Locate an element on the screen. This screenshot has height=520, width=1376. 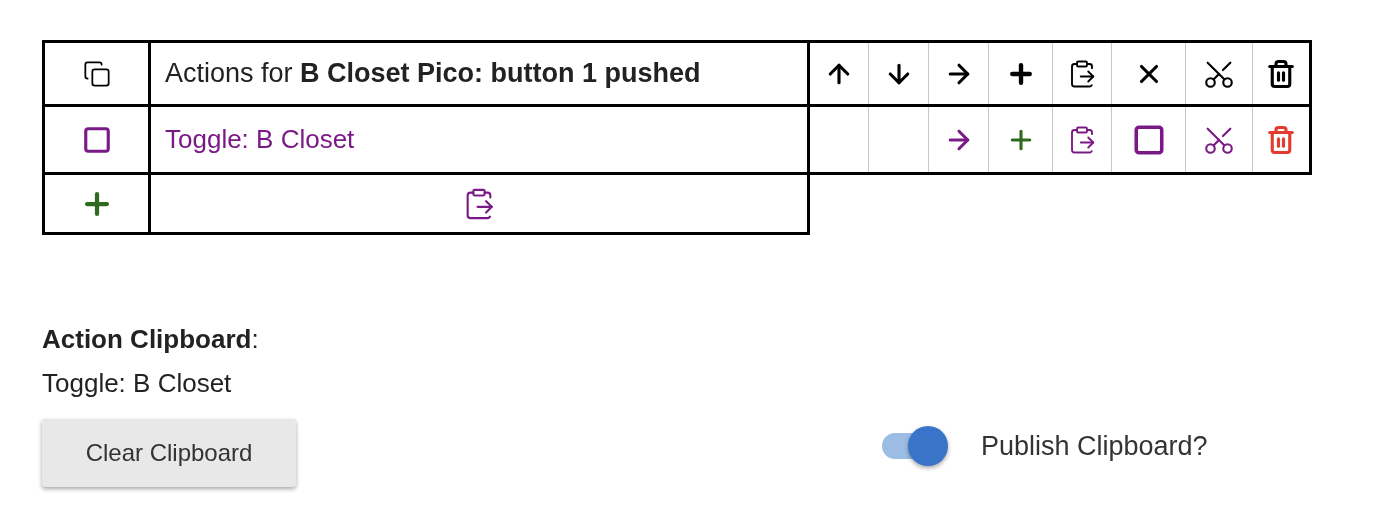
checkbox is located at coordinates (96, 139).